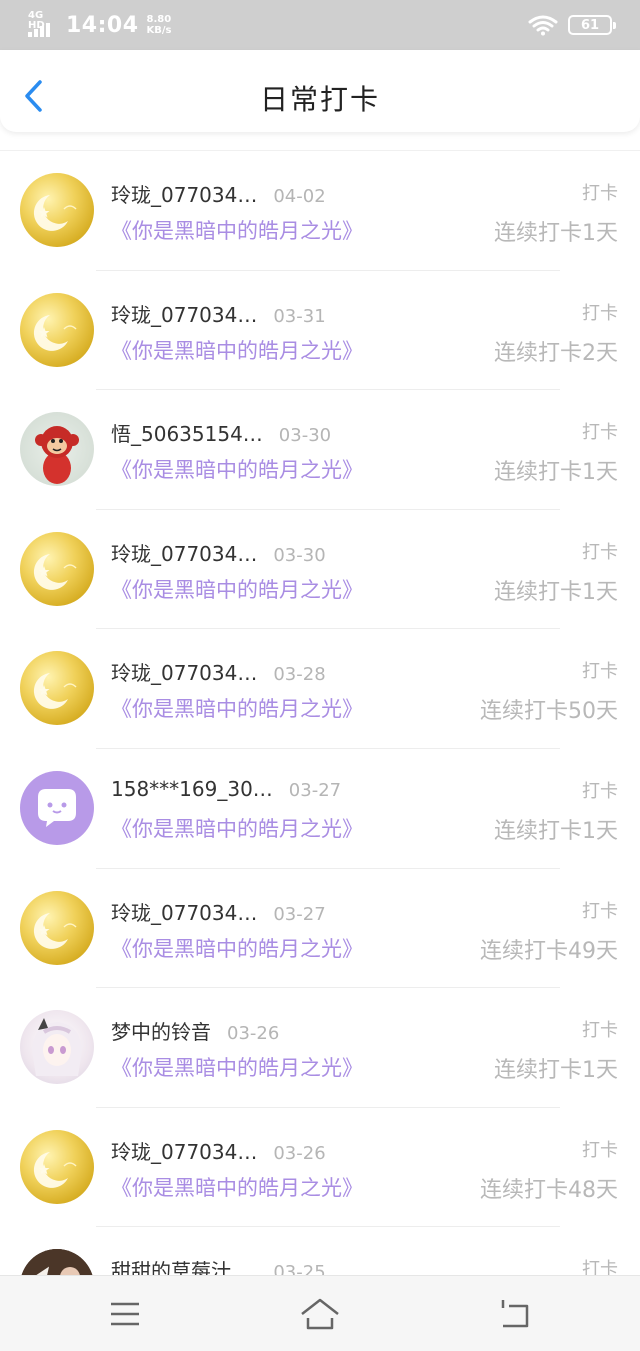 The height and width of the screenshot is (1351, 640). What do you see at coordinates (549, 951) in the screenshot?
I see `checkin-streak: 连续打卡49天` at bounding box center [549, 951].